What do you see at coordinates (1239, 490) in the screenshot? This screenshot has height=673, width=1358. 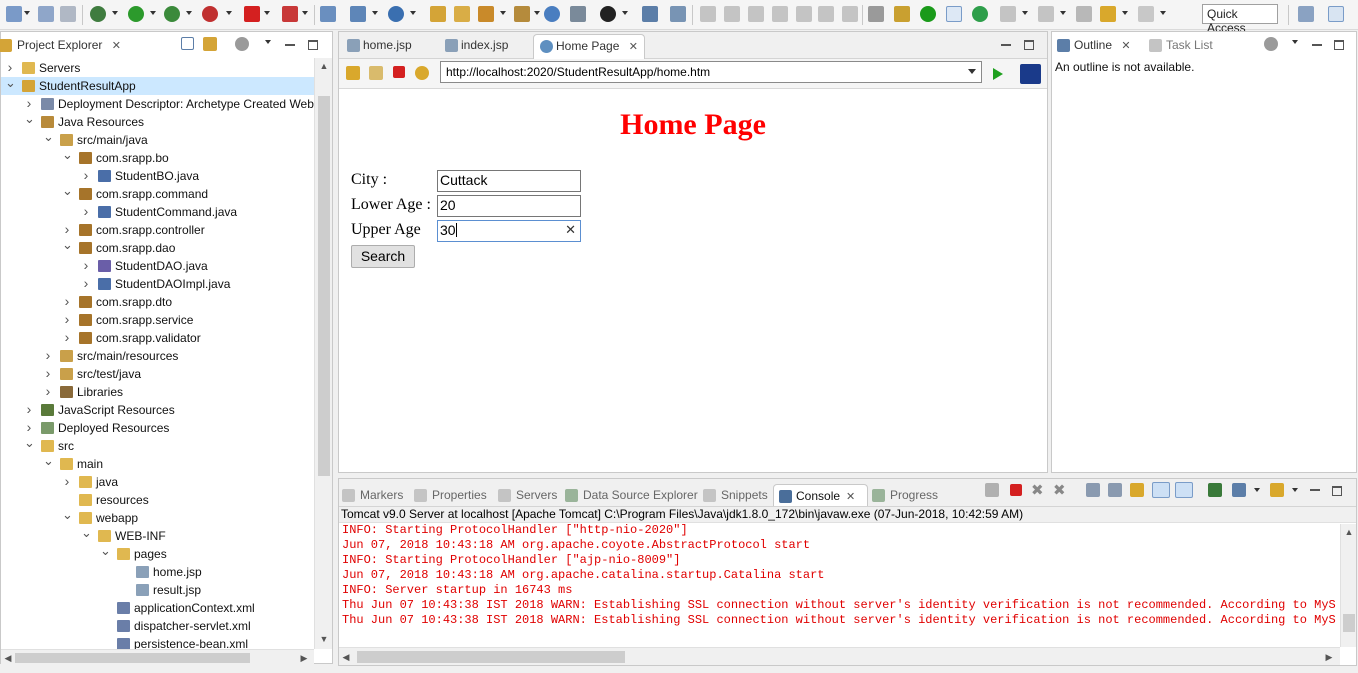 I see `display-console-icon` at bounding box center [1239, 490].